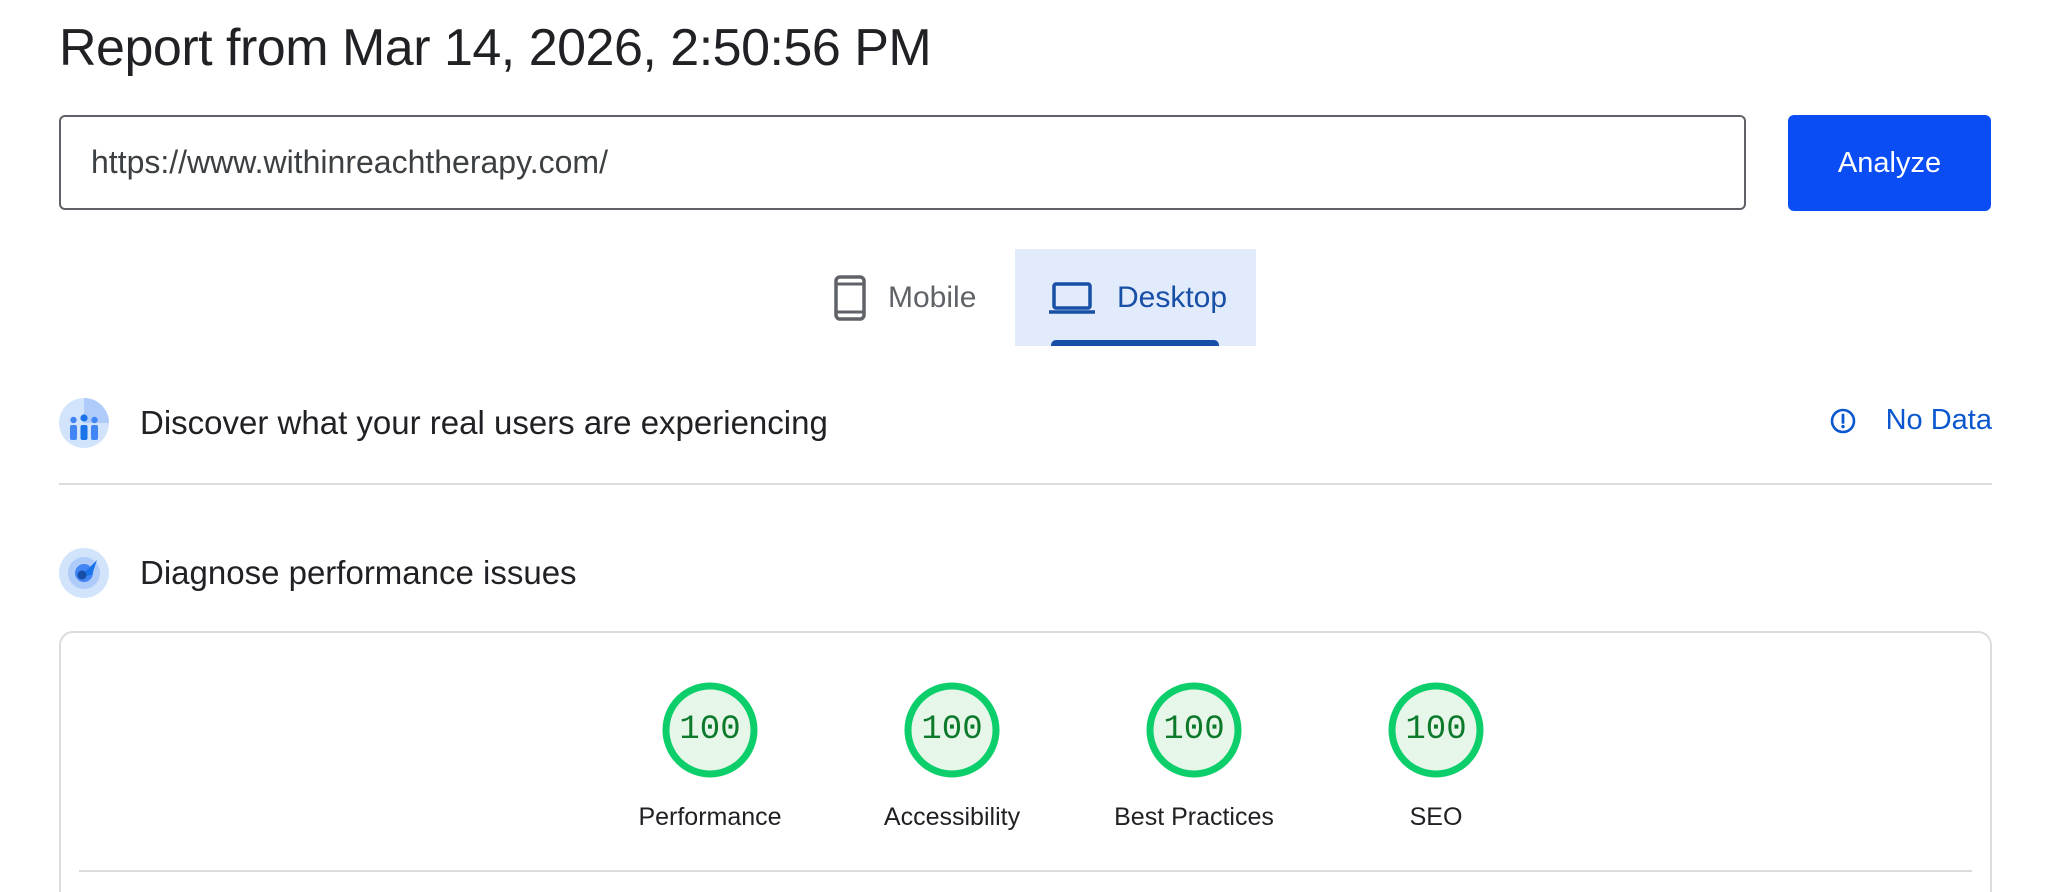 This screenshot has height=892, width=2056. I want to click on score-gauge-seo: 100 SEO, so click(1436, 756).